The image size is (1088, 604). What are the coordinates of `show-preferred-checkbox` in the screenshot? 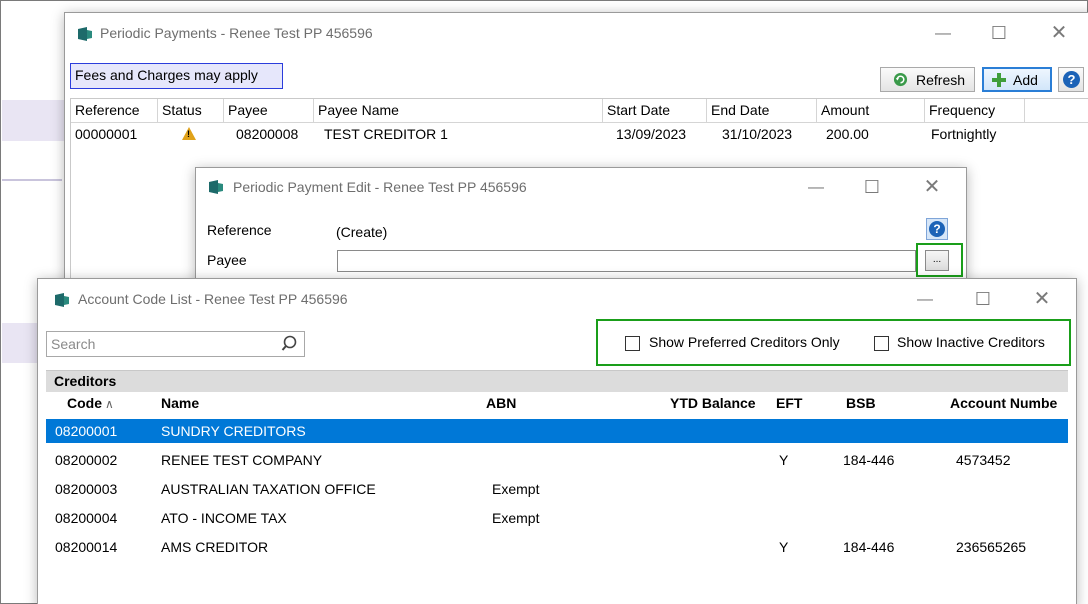 It's located at (632, 343).